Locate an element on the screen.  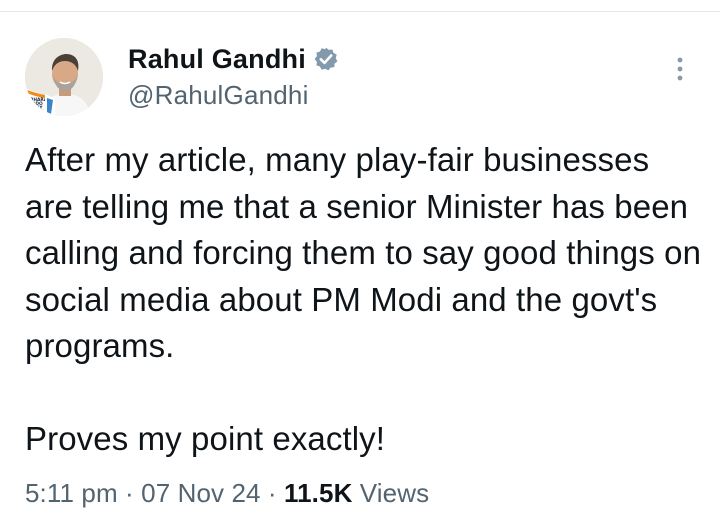
more-vertical-icon is located at coordinates (680, 69).